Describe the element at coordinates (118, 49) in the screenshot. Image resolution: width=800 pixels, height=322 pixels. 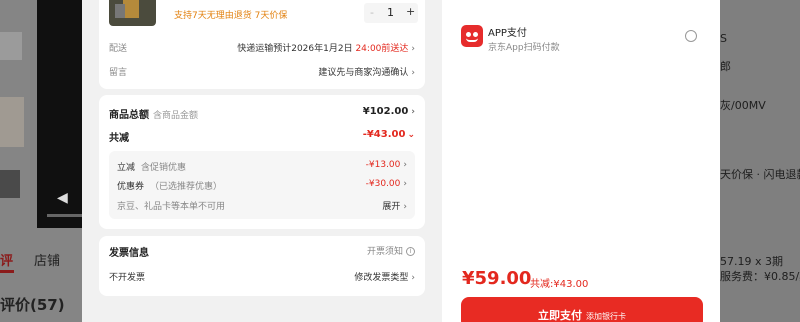
I see `delivery-label: 配送` at that location.